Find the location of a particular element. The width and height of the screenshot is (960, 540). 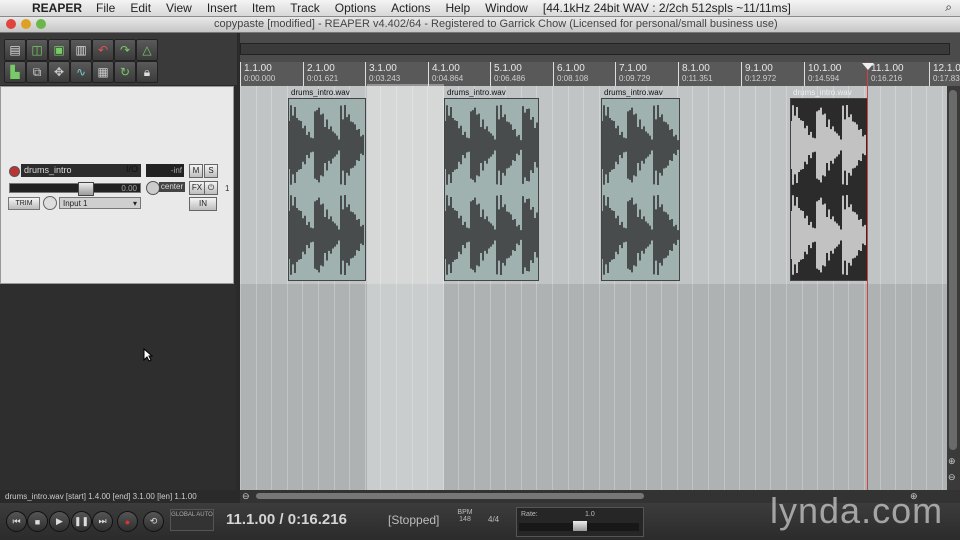

menu-view: View is located at coordinates (179, 8).